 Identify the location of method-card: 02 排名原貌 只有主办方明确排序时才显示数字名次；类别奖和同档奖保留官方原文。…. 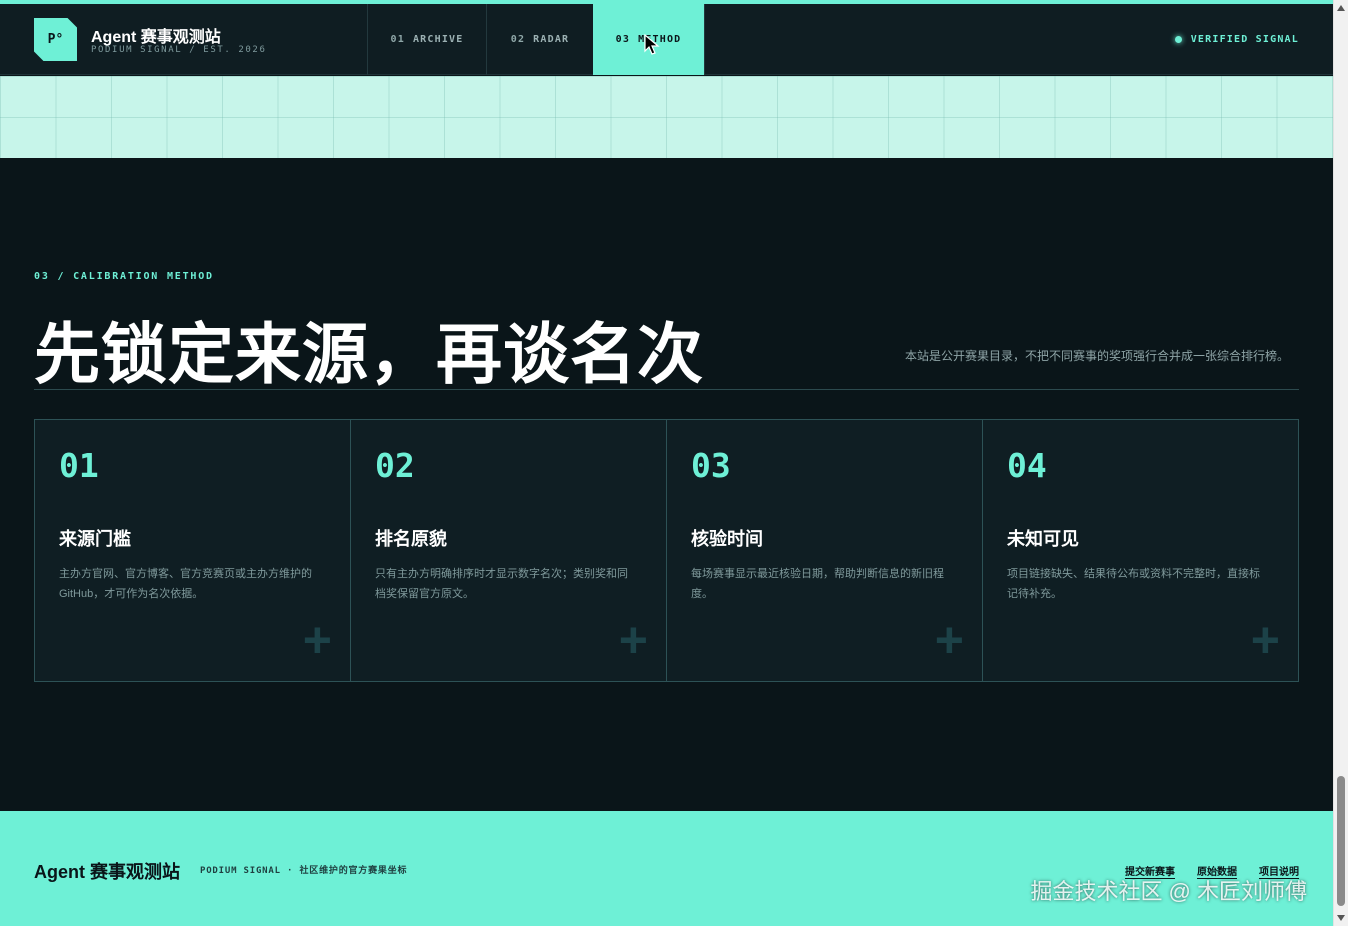
(509, 550).